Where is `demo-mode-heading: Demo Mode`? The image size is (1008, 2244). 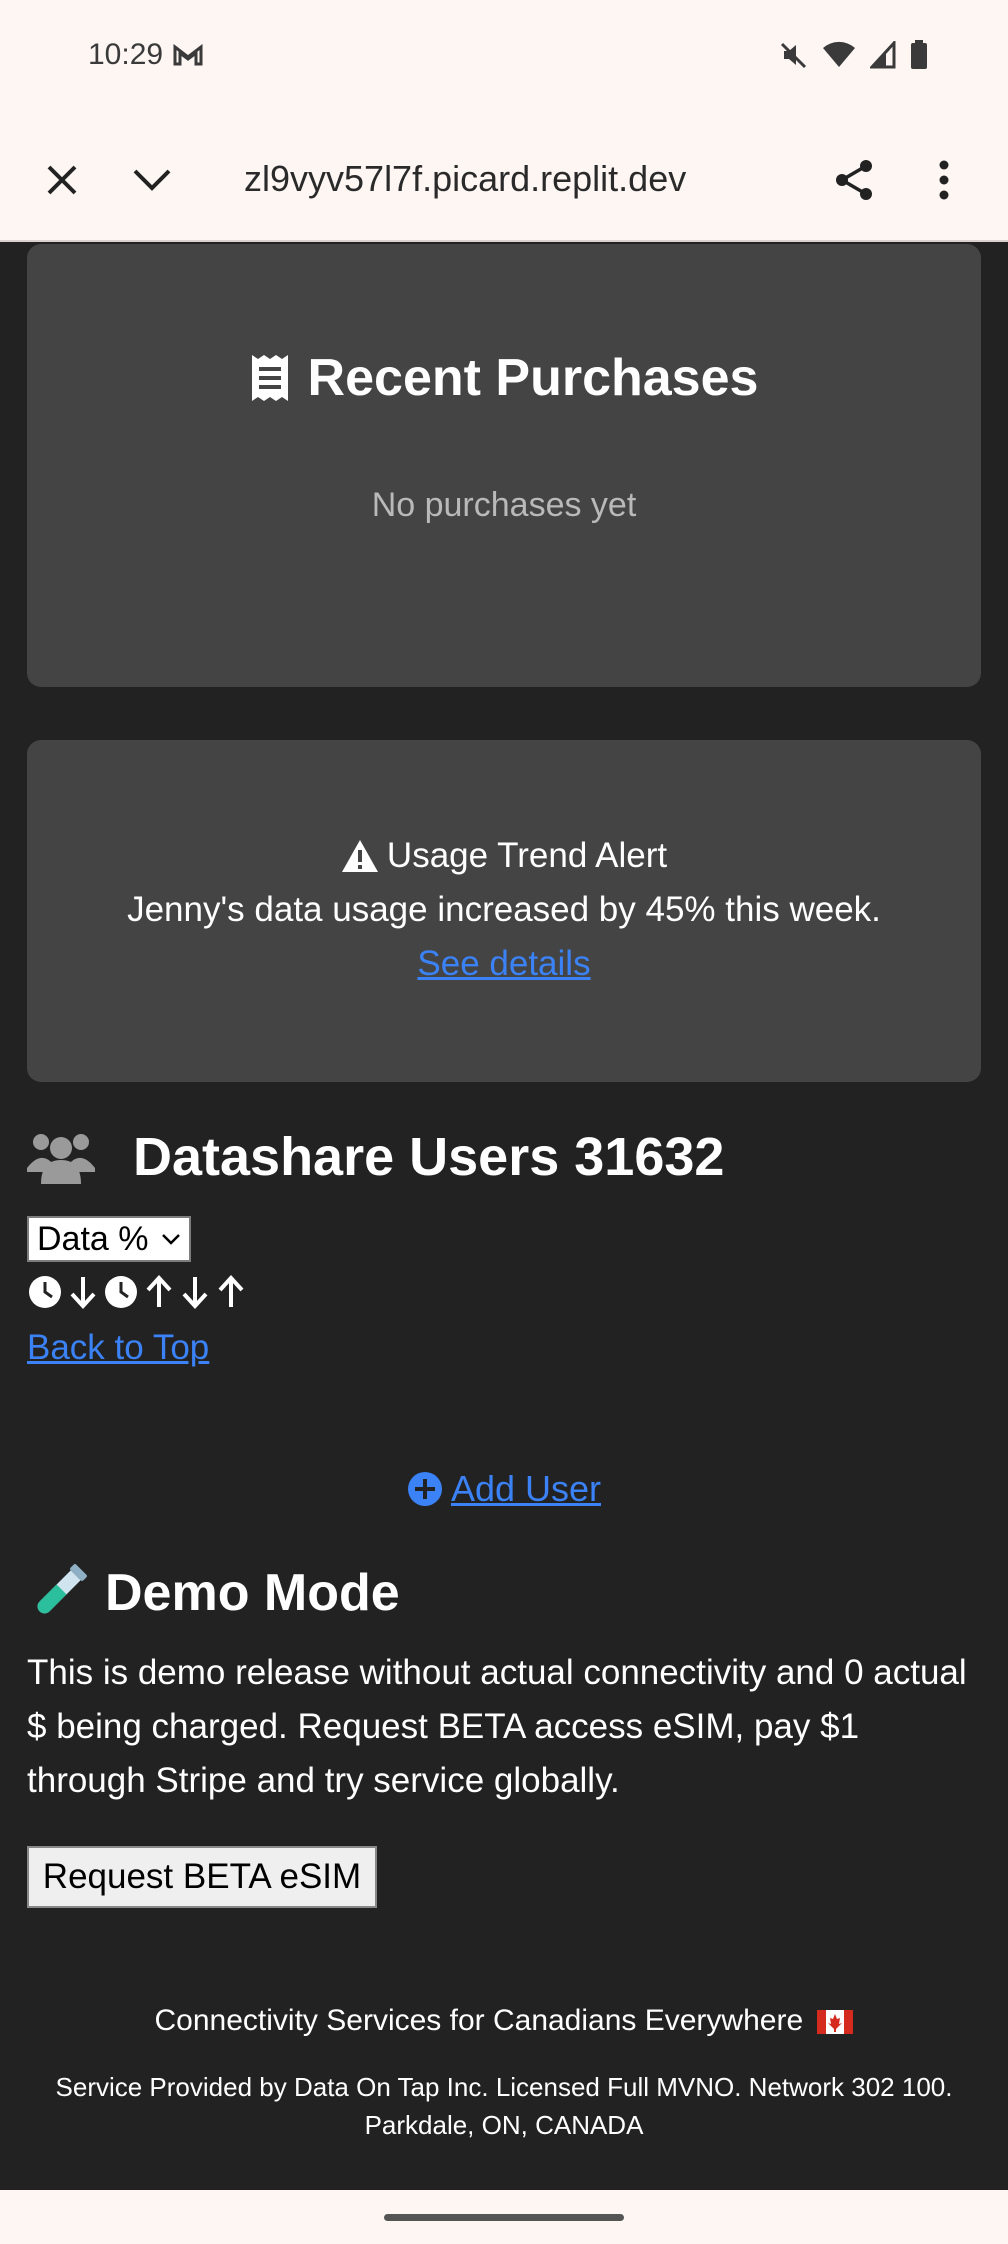
demo-mode-heading: Demo Mode is located at coordinates (213, 1593).